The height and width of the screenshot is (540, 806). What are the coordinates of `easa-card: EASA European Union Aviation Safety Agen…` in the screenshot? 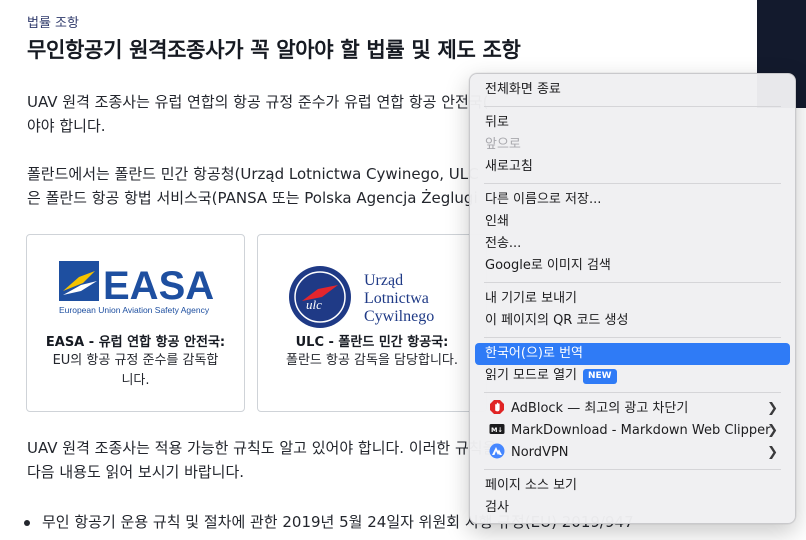 It's located at (135, 323).